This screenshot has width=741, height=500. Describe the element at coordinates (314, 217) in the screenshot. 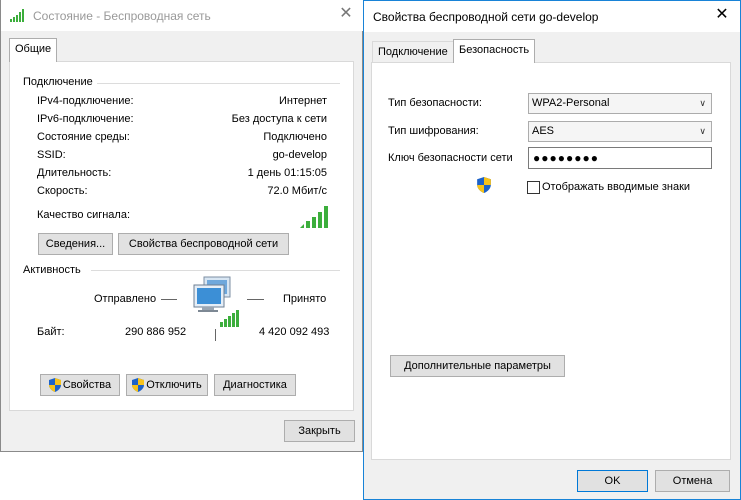

I see `signal-quality-icon` at that location.